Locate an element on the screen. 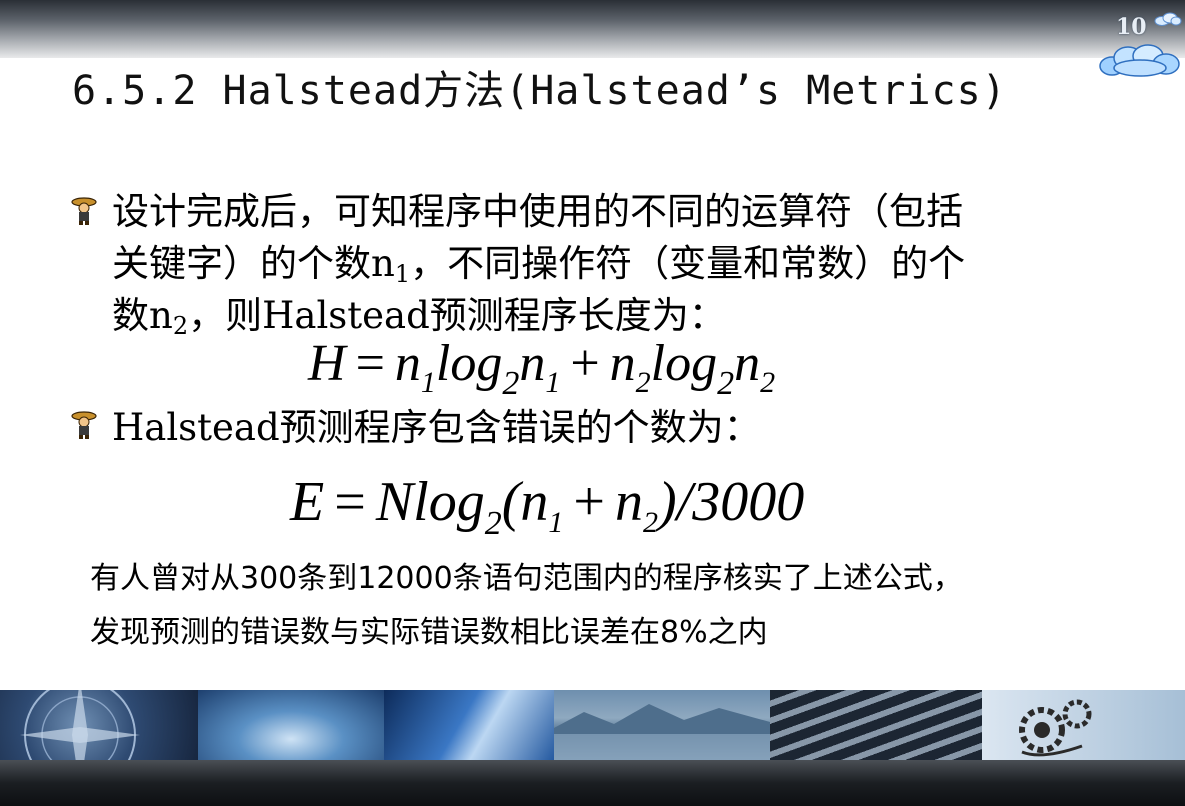  subscript: 1 is located at coordinates (402, 274).